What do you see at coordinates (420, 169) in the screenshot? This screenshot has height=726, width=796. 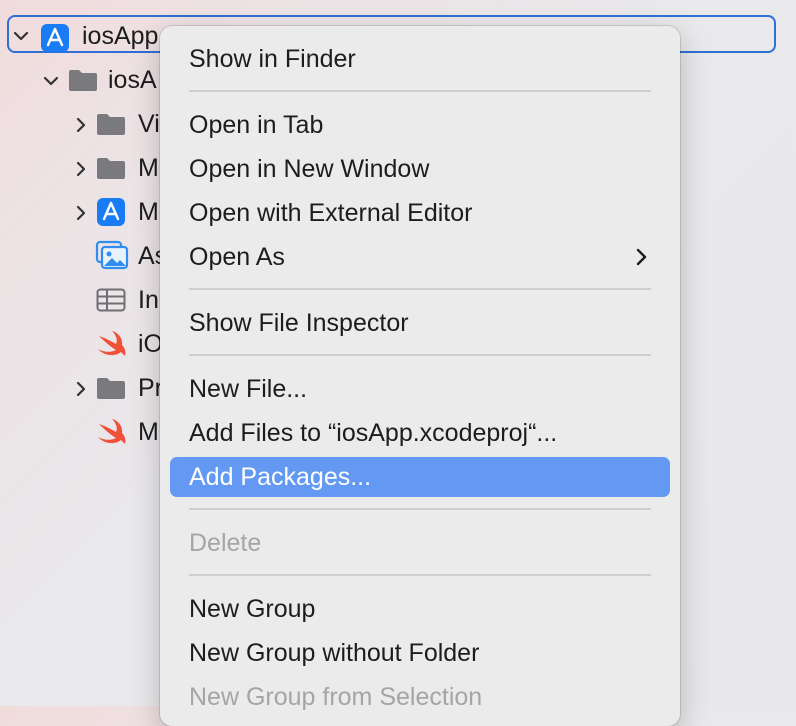 I see `menu-item-open-in-new-window: Open in New Window` at bounding box center [420, 169].